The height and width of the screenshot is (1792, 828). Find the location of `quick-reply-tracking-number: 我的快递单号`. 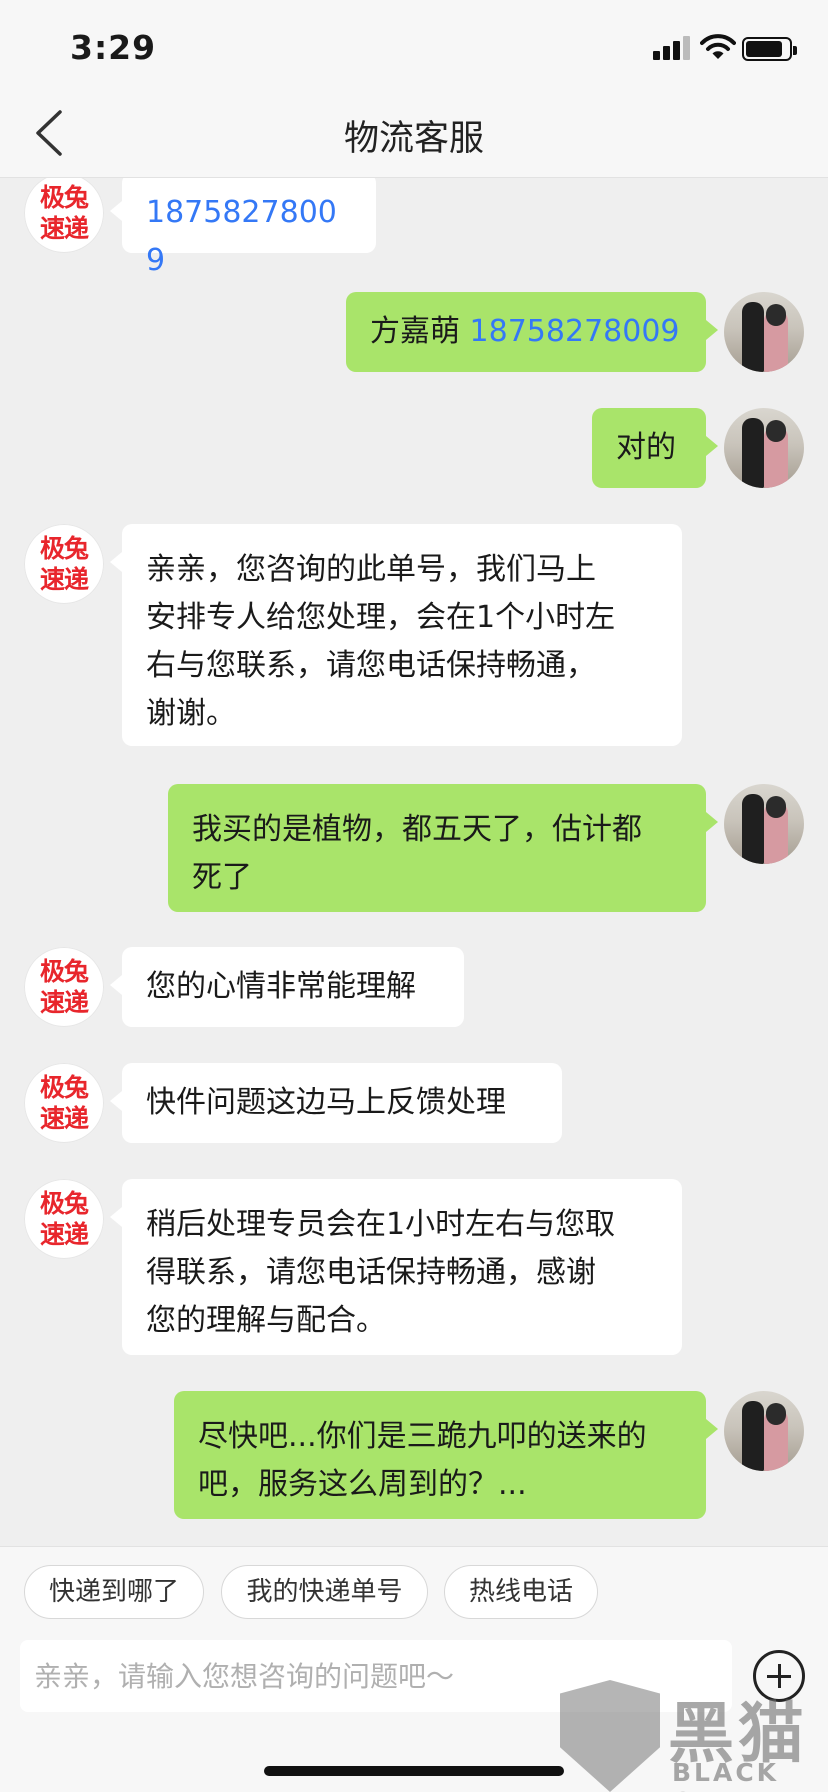

quick-reply-tracking-number: 我的快递单号 is located at coordinates (324, 1592).